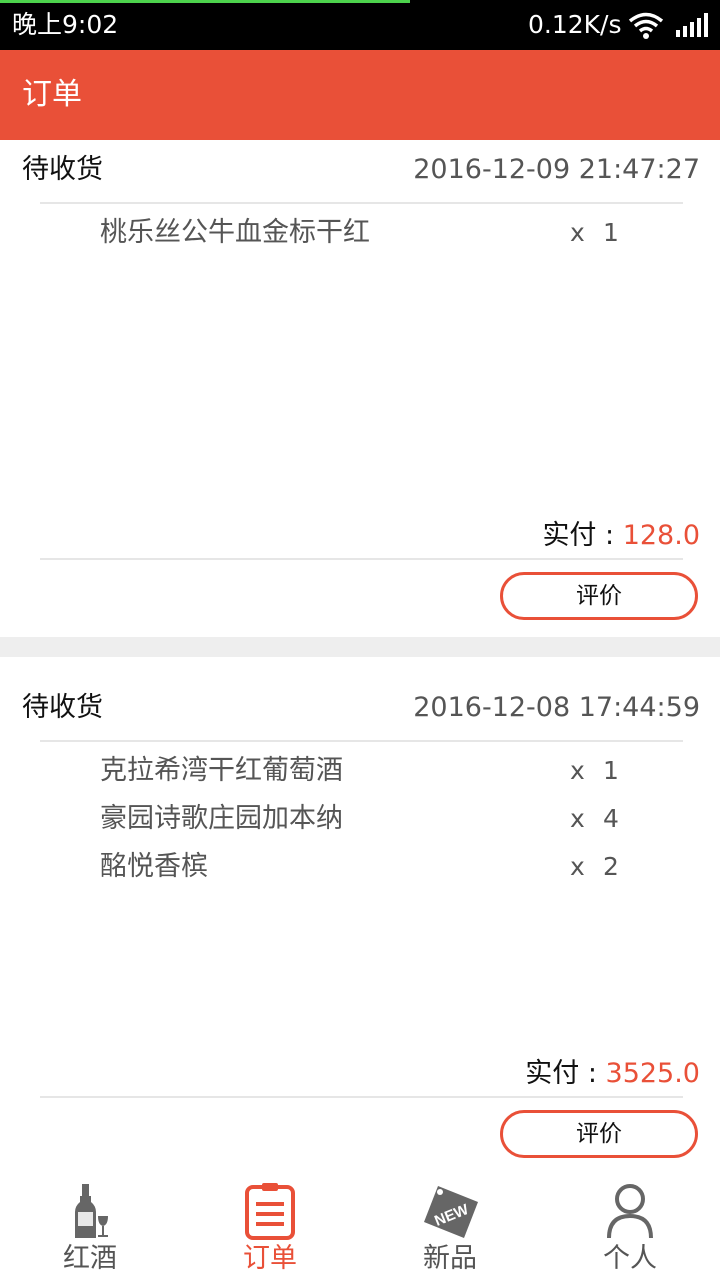 The width and height of the screenshot is (720, 1280). Describe the element at coordinates (90, 1258) in the screenshot. I see `tab-label: 红酒` at that location.